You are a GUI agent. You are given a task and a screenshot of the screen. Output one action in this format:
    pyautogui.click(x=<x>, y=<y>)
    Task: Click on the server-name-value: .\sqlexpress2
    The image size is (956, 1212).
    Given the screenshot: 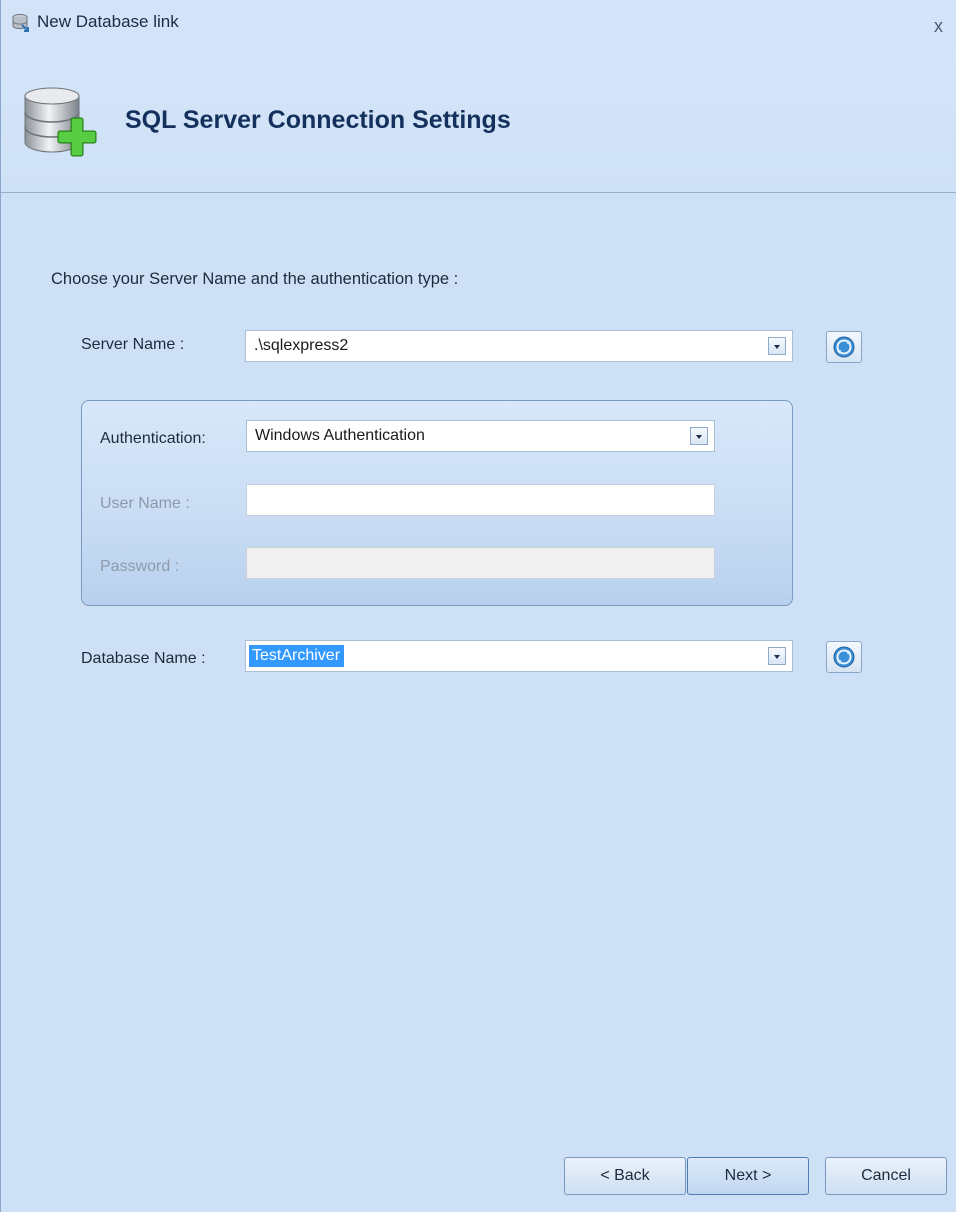 What is the action you would take?
    pyautogui.click(x=301, y=345)
    